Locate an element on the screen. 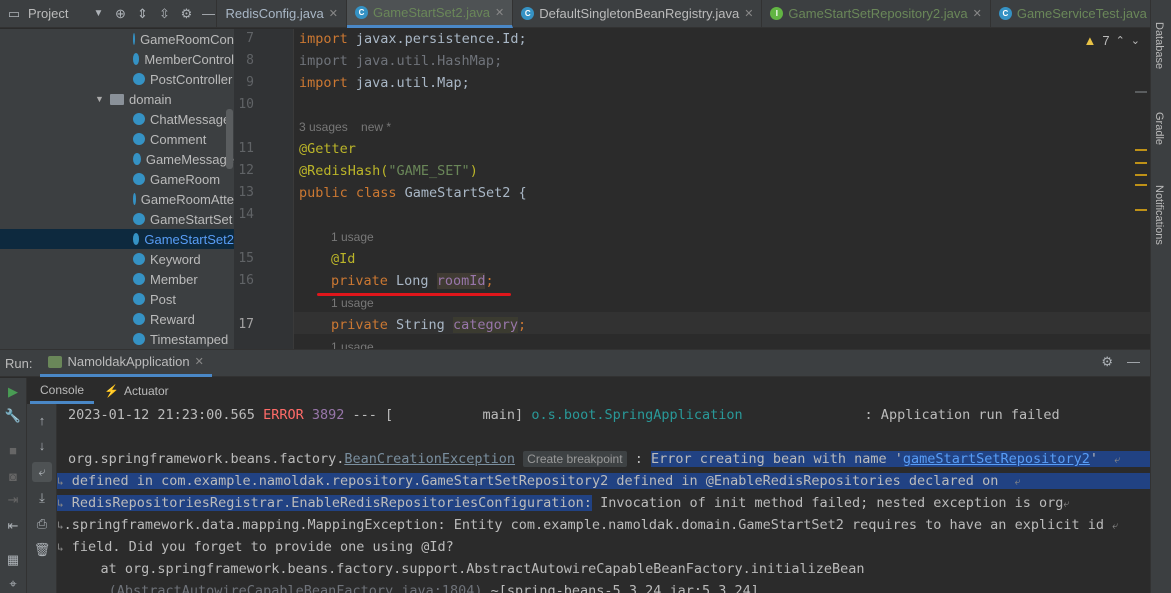  run-subtabs: Console ⚡ Actuator is located at coordinates (104, 391).